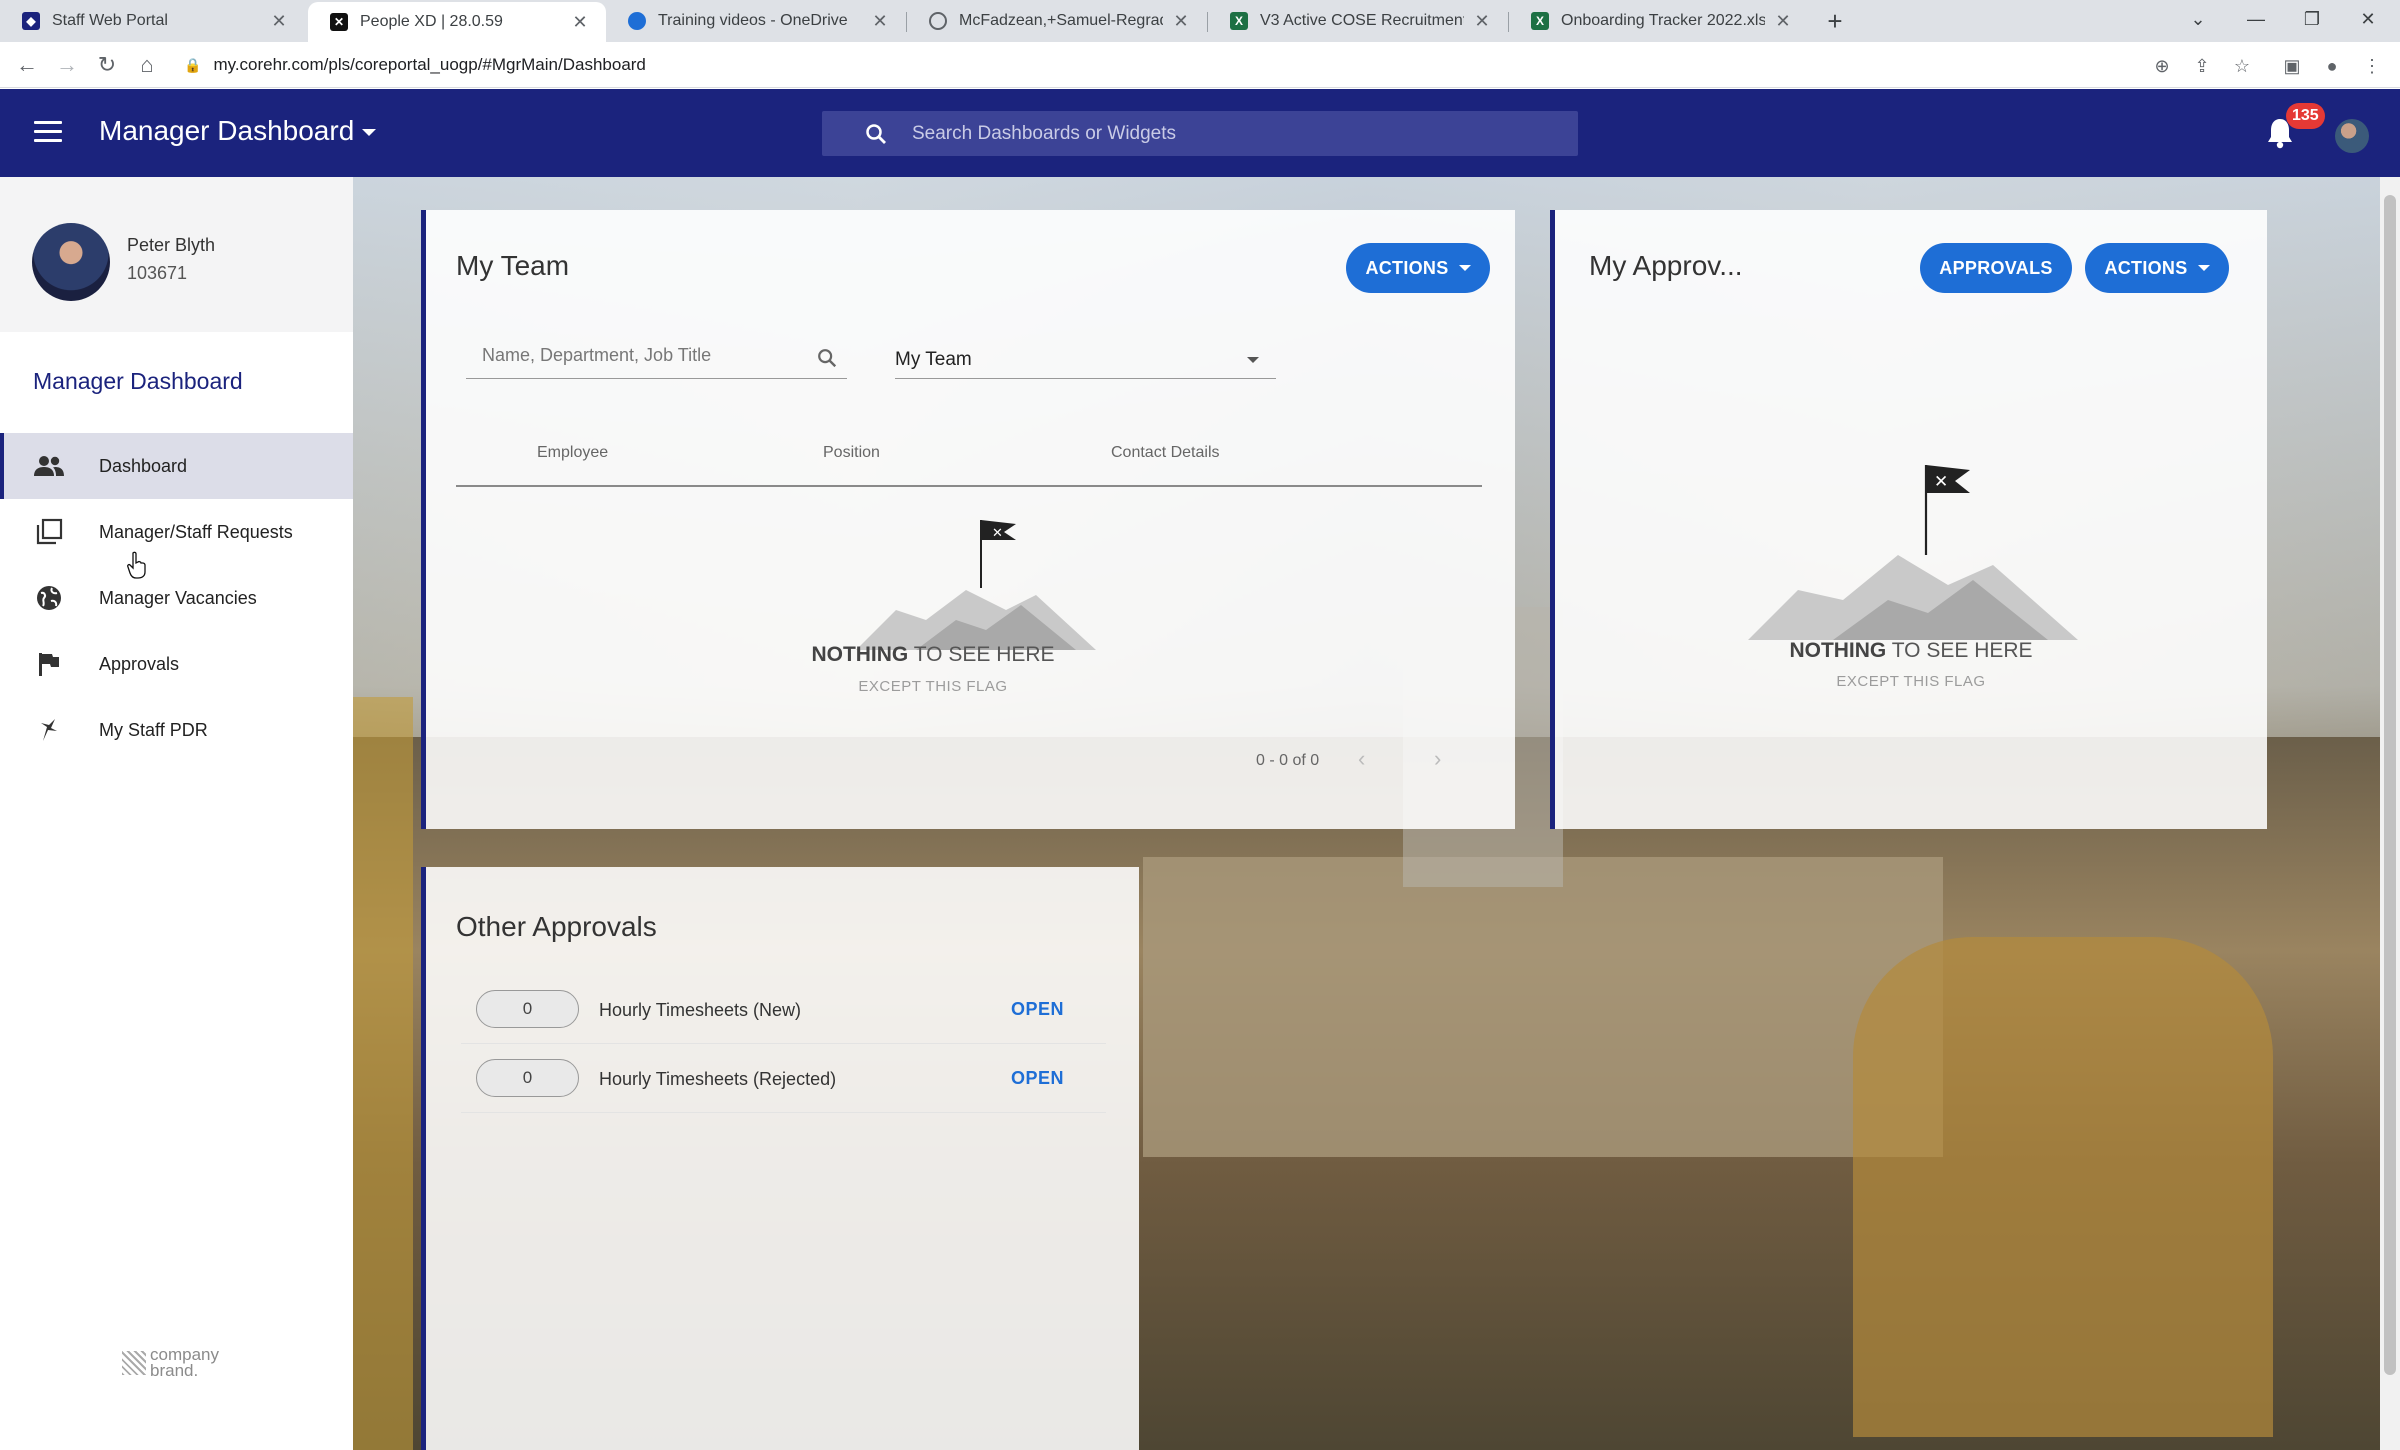 This screenshot has width=2400, height=1450. What do you see at coordinates (2256, 19) in the screenshot?
I see `minimize-icon: —` at bounding box center [2256, 19].